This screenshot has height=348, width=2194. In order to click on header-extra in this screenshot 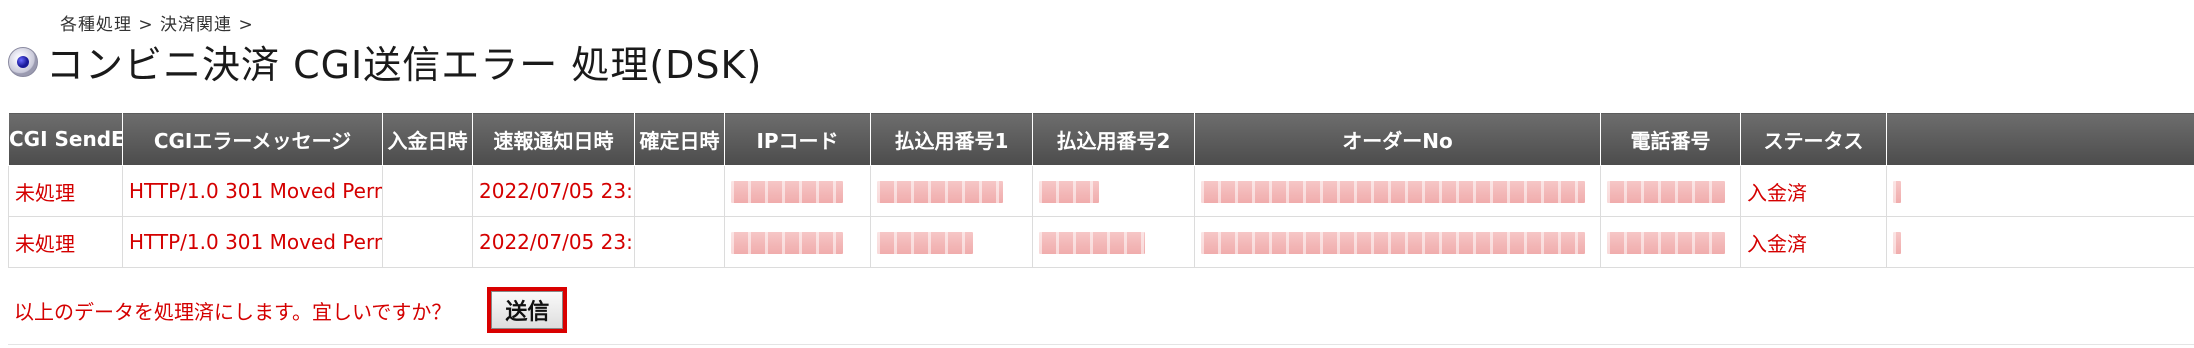, I will do `click(2040, 139)`.